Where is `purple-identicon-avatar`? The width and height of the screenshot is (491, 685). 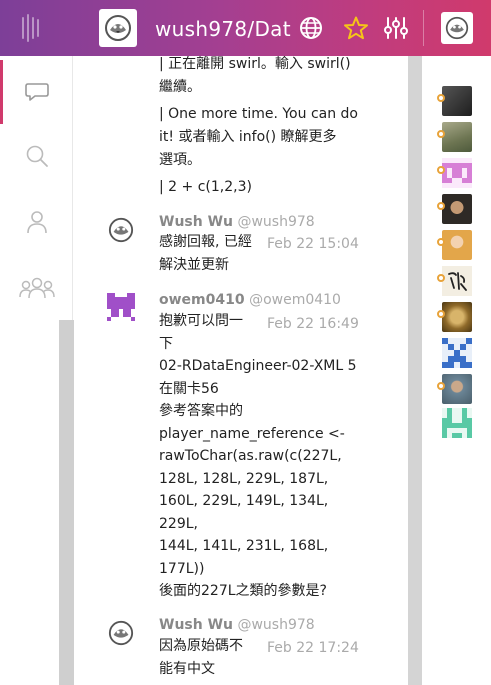
purple-identicon-avatar is located at coordinates (121, 307).